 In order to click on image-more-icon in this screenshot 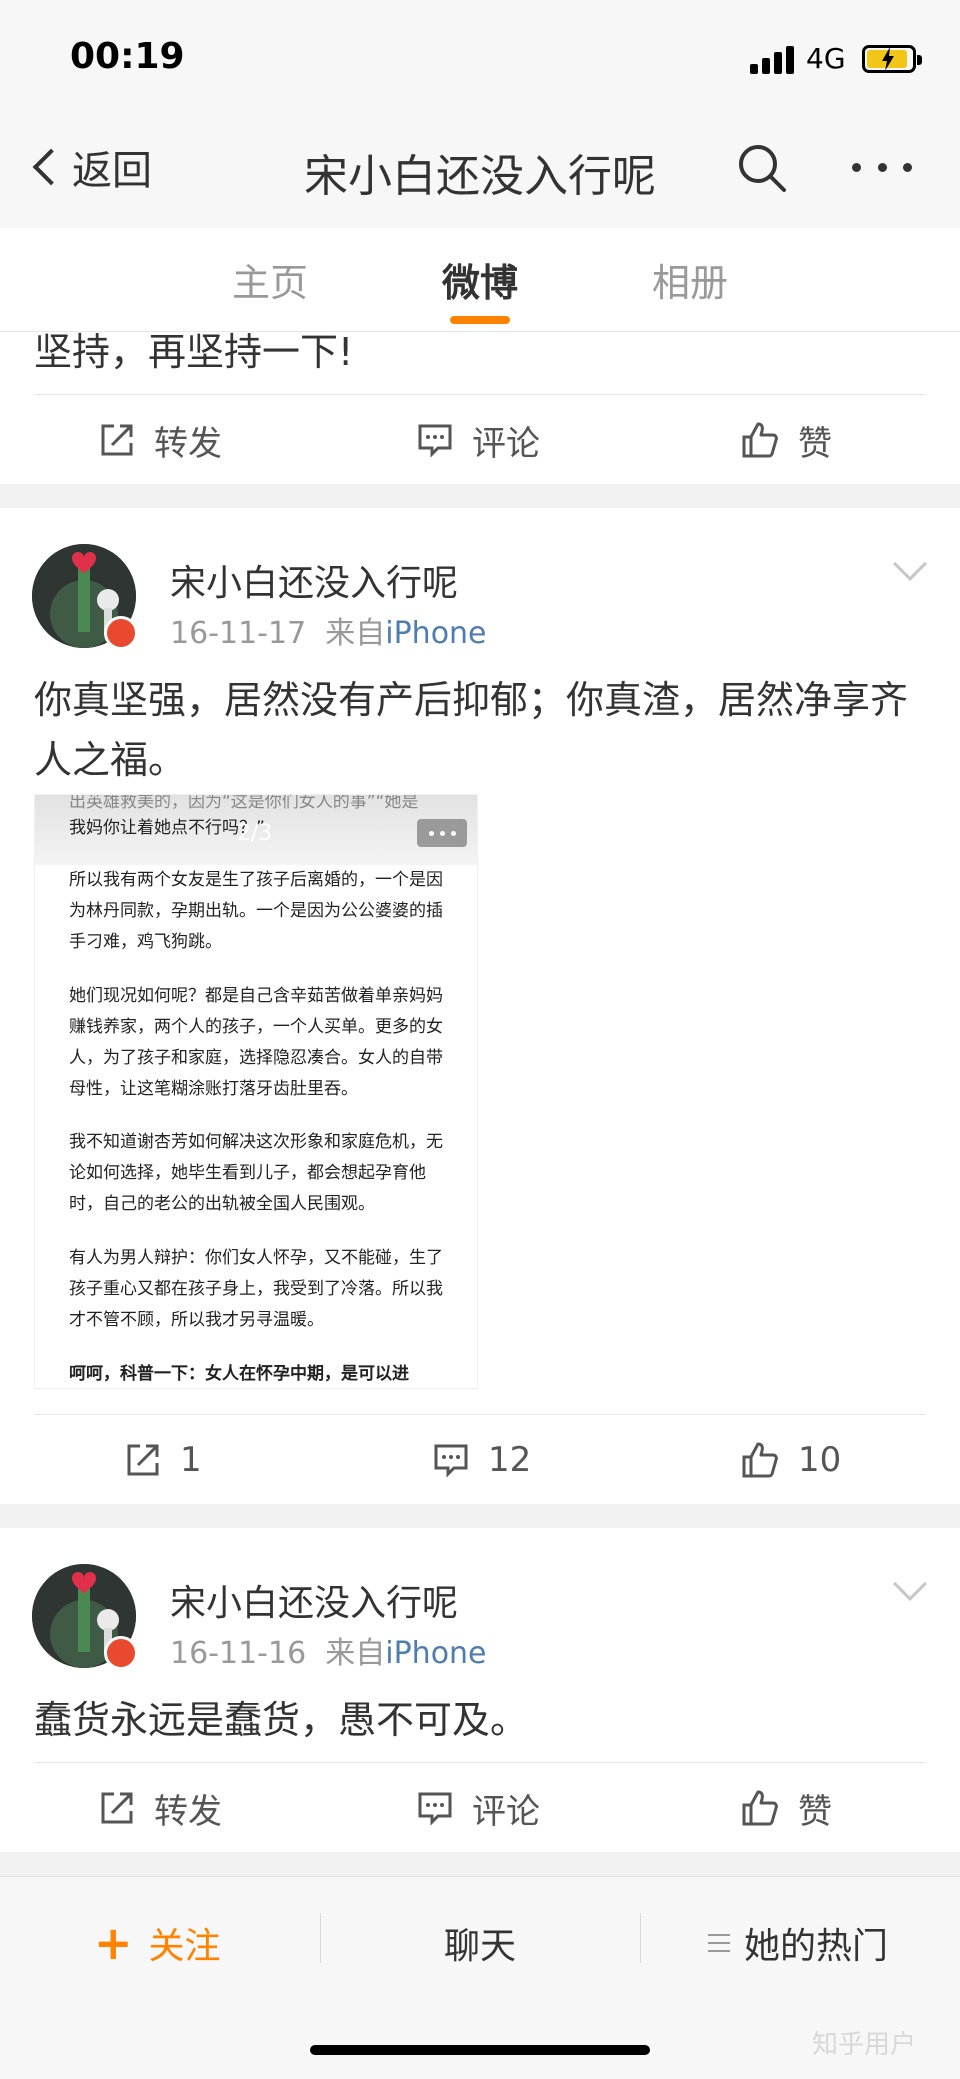, I will do `click(442, 833)`.